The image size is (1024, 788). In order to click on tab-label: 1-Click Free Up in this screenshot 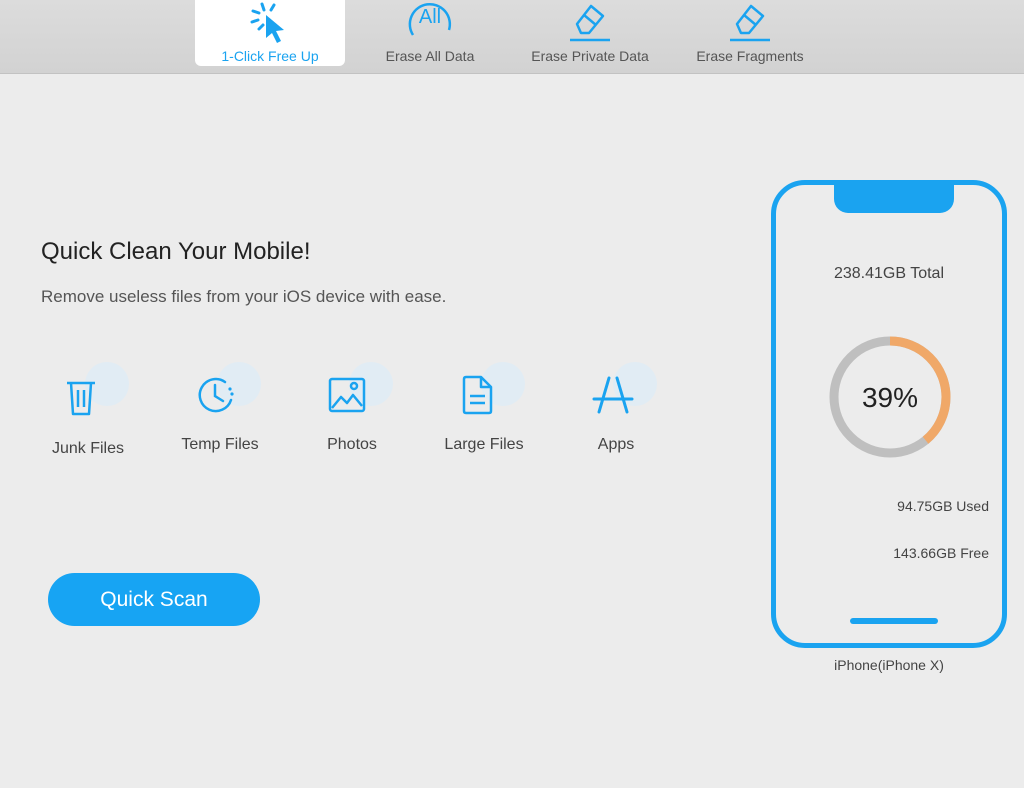, I will do `click(270, 56)`.